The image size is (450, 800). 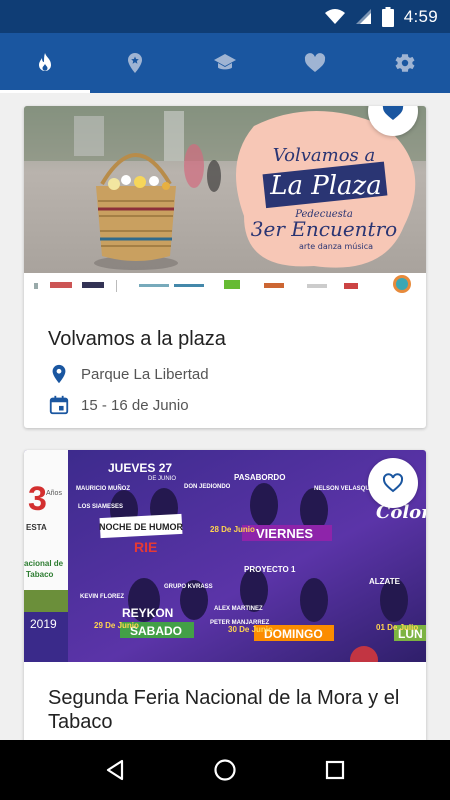 I want to click on battery-icon, so click(x=387, y=16).